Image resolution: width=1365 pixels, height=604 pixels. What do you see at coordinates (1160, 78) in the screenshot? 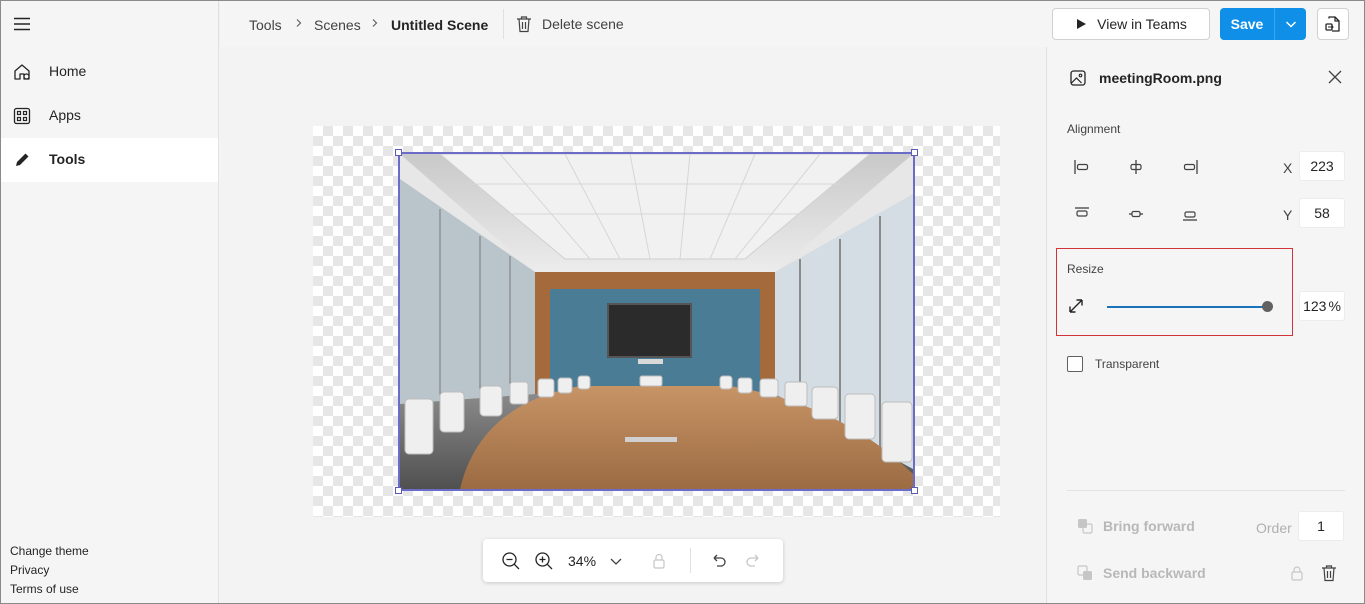
I see `file-name: meetingRoom.png` at bounding box center [1160, 78].